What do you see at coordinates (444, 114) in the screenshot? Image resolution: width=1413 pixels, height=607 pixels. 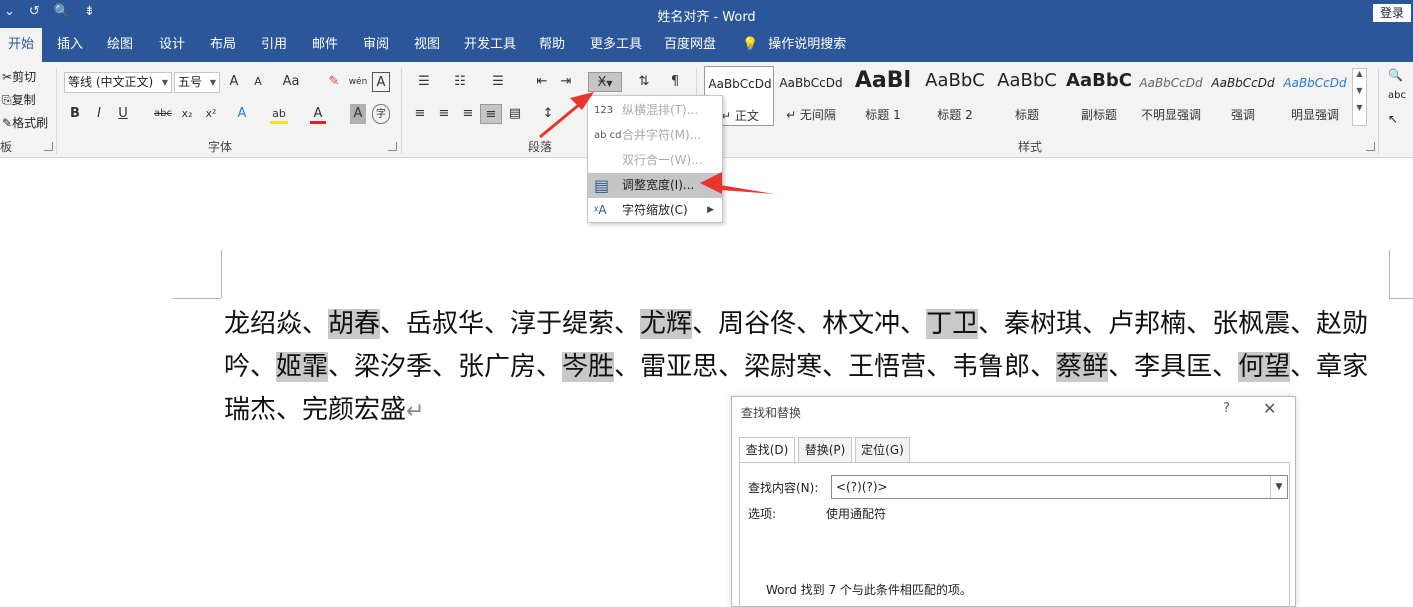 I see `align-center-button: ≡` at bounding box center [444, 114].